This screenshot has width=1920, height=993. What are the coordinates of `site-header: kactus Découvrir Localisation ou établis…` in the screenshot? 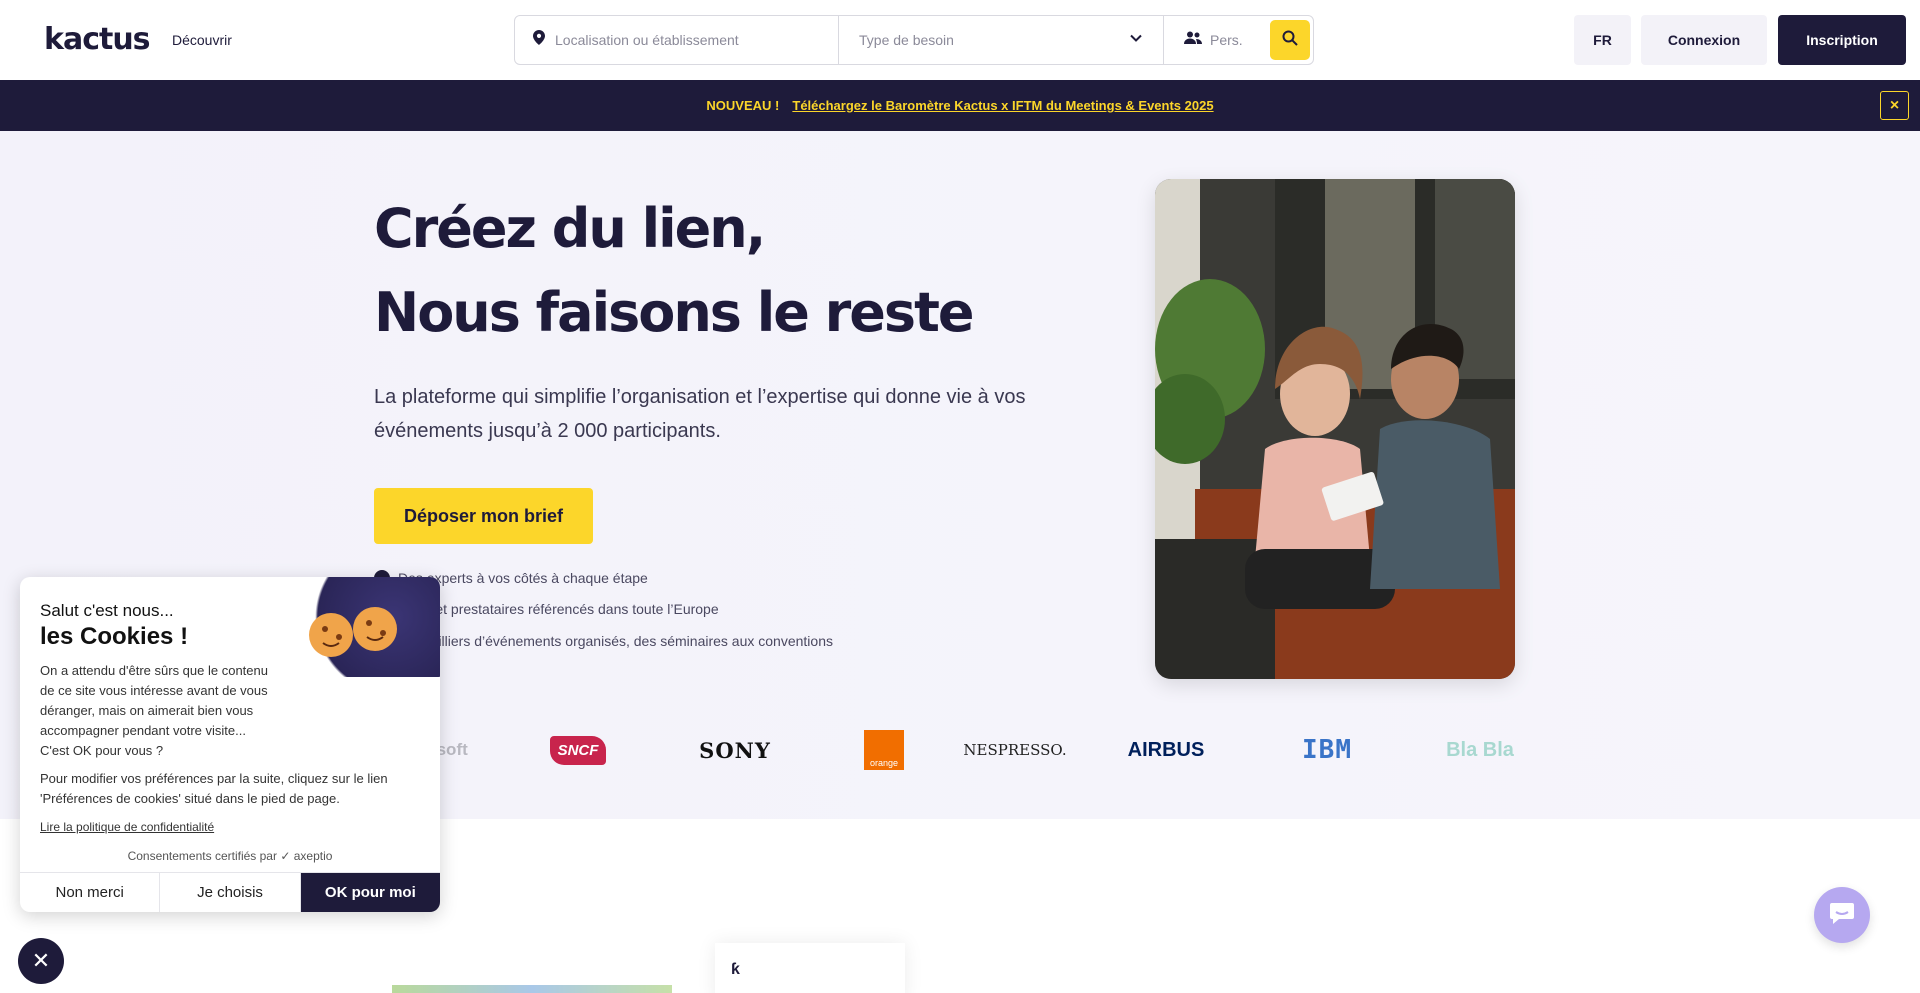 It's located at (960, 40).